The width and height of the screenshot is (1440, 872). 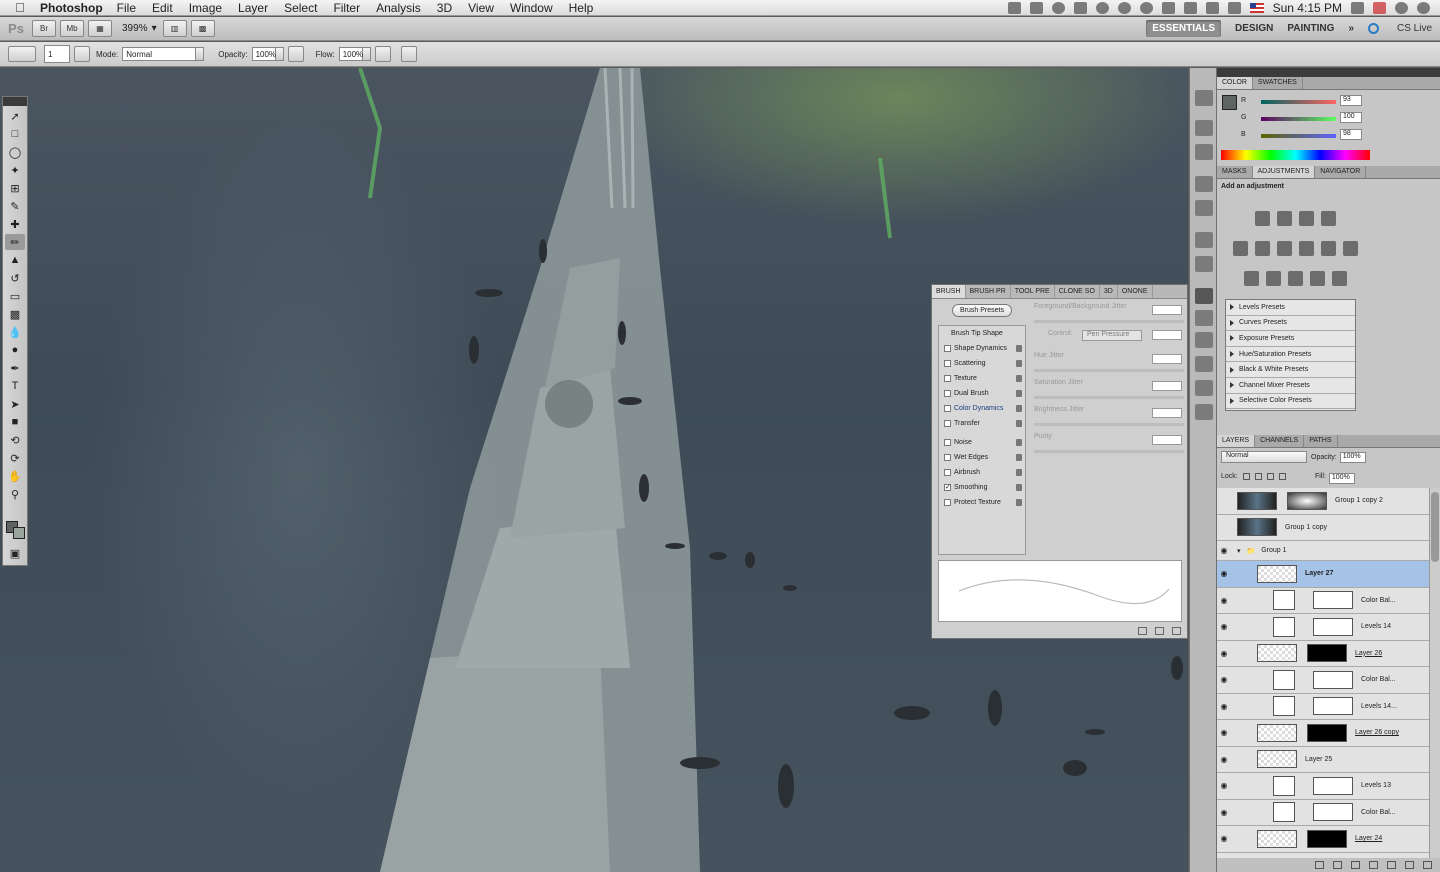 I want to click on opacity-field: 100%, so click(x=263, y=54).